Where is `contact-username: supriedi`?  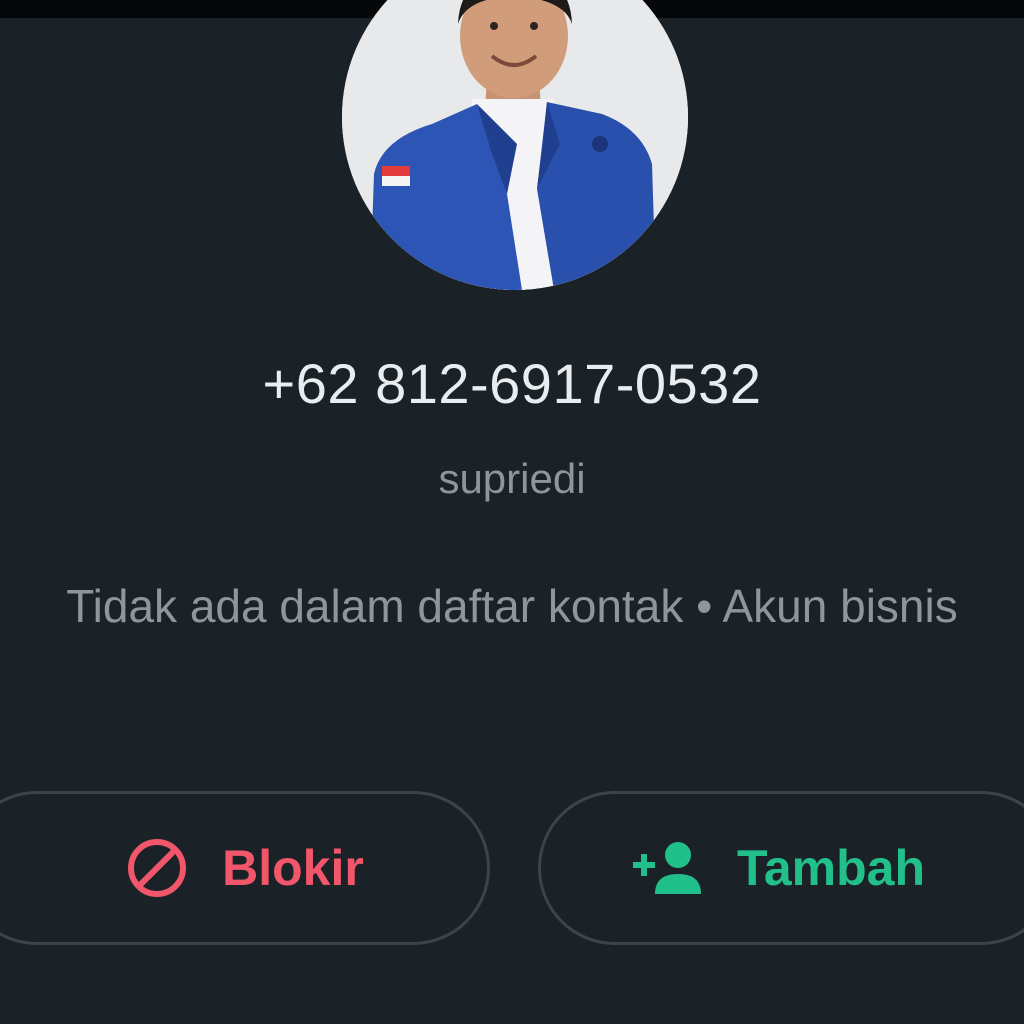
contact-username: supriedi is located at coordinates (512, 478).